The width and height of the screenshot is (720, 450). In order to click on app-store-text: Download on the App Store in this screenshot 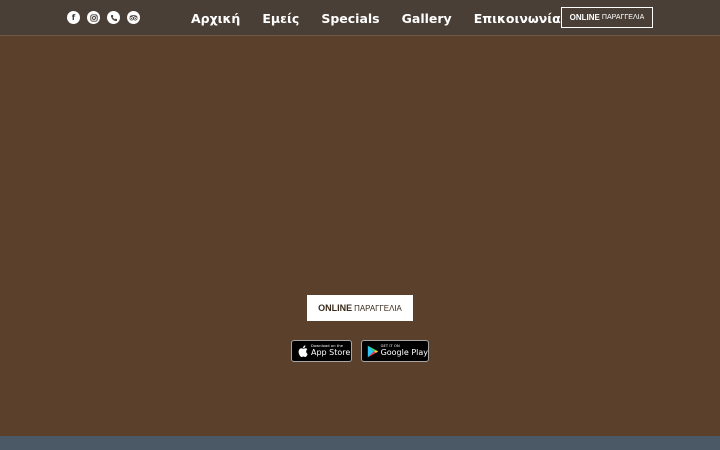, I will do `click(331, 351)`.